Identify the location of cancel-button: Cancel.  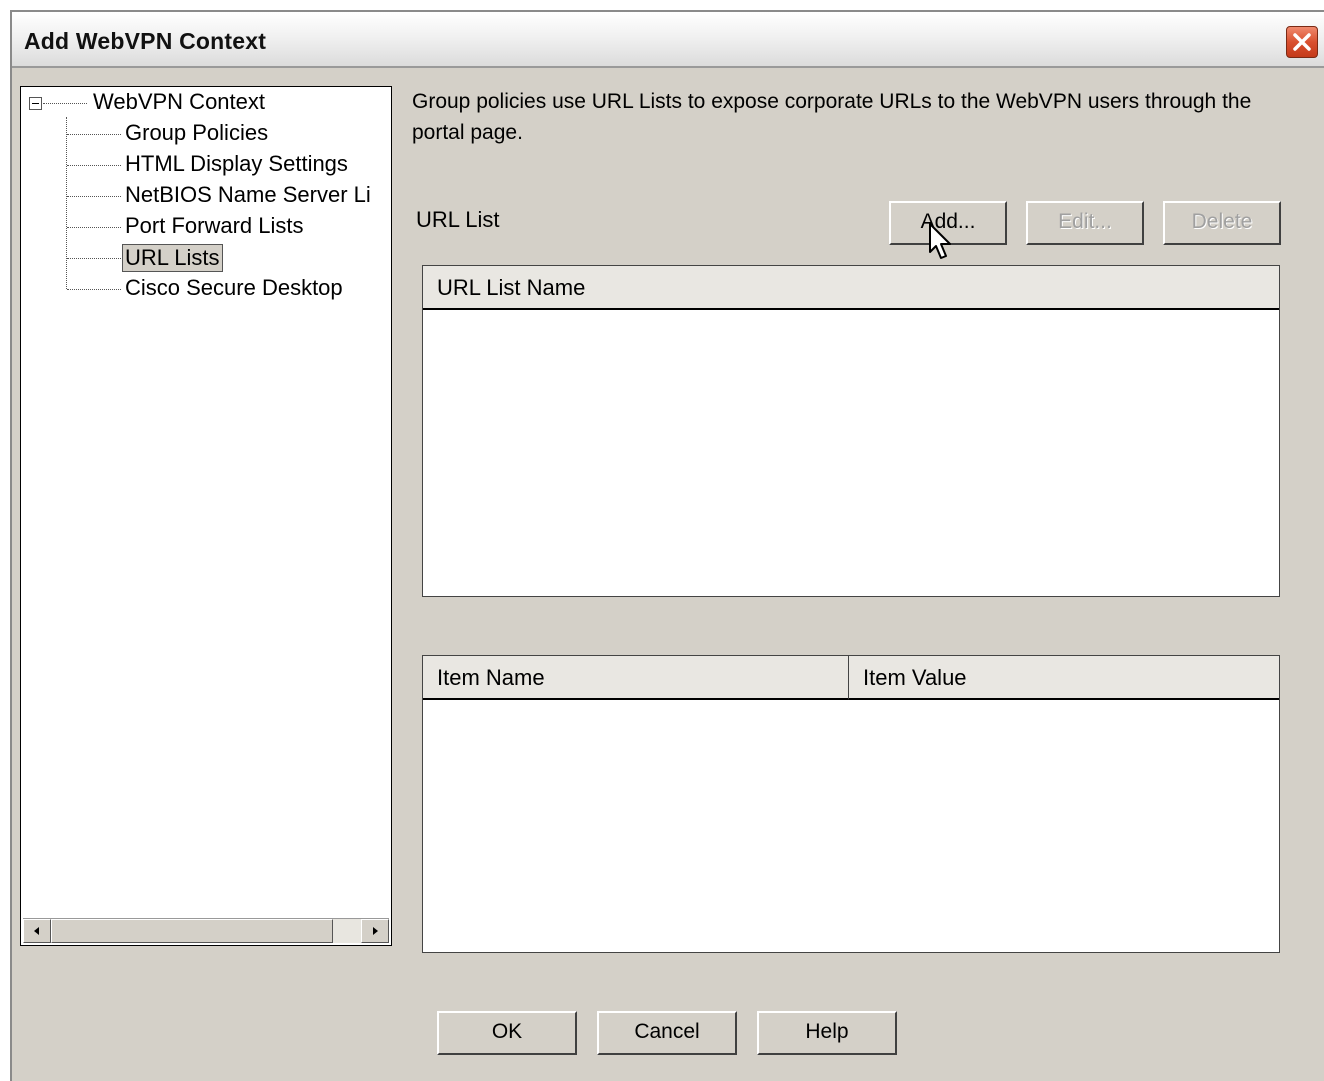
(667, 1033).